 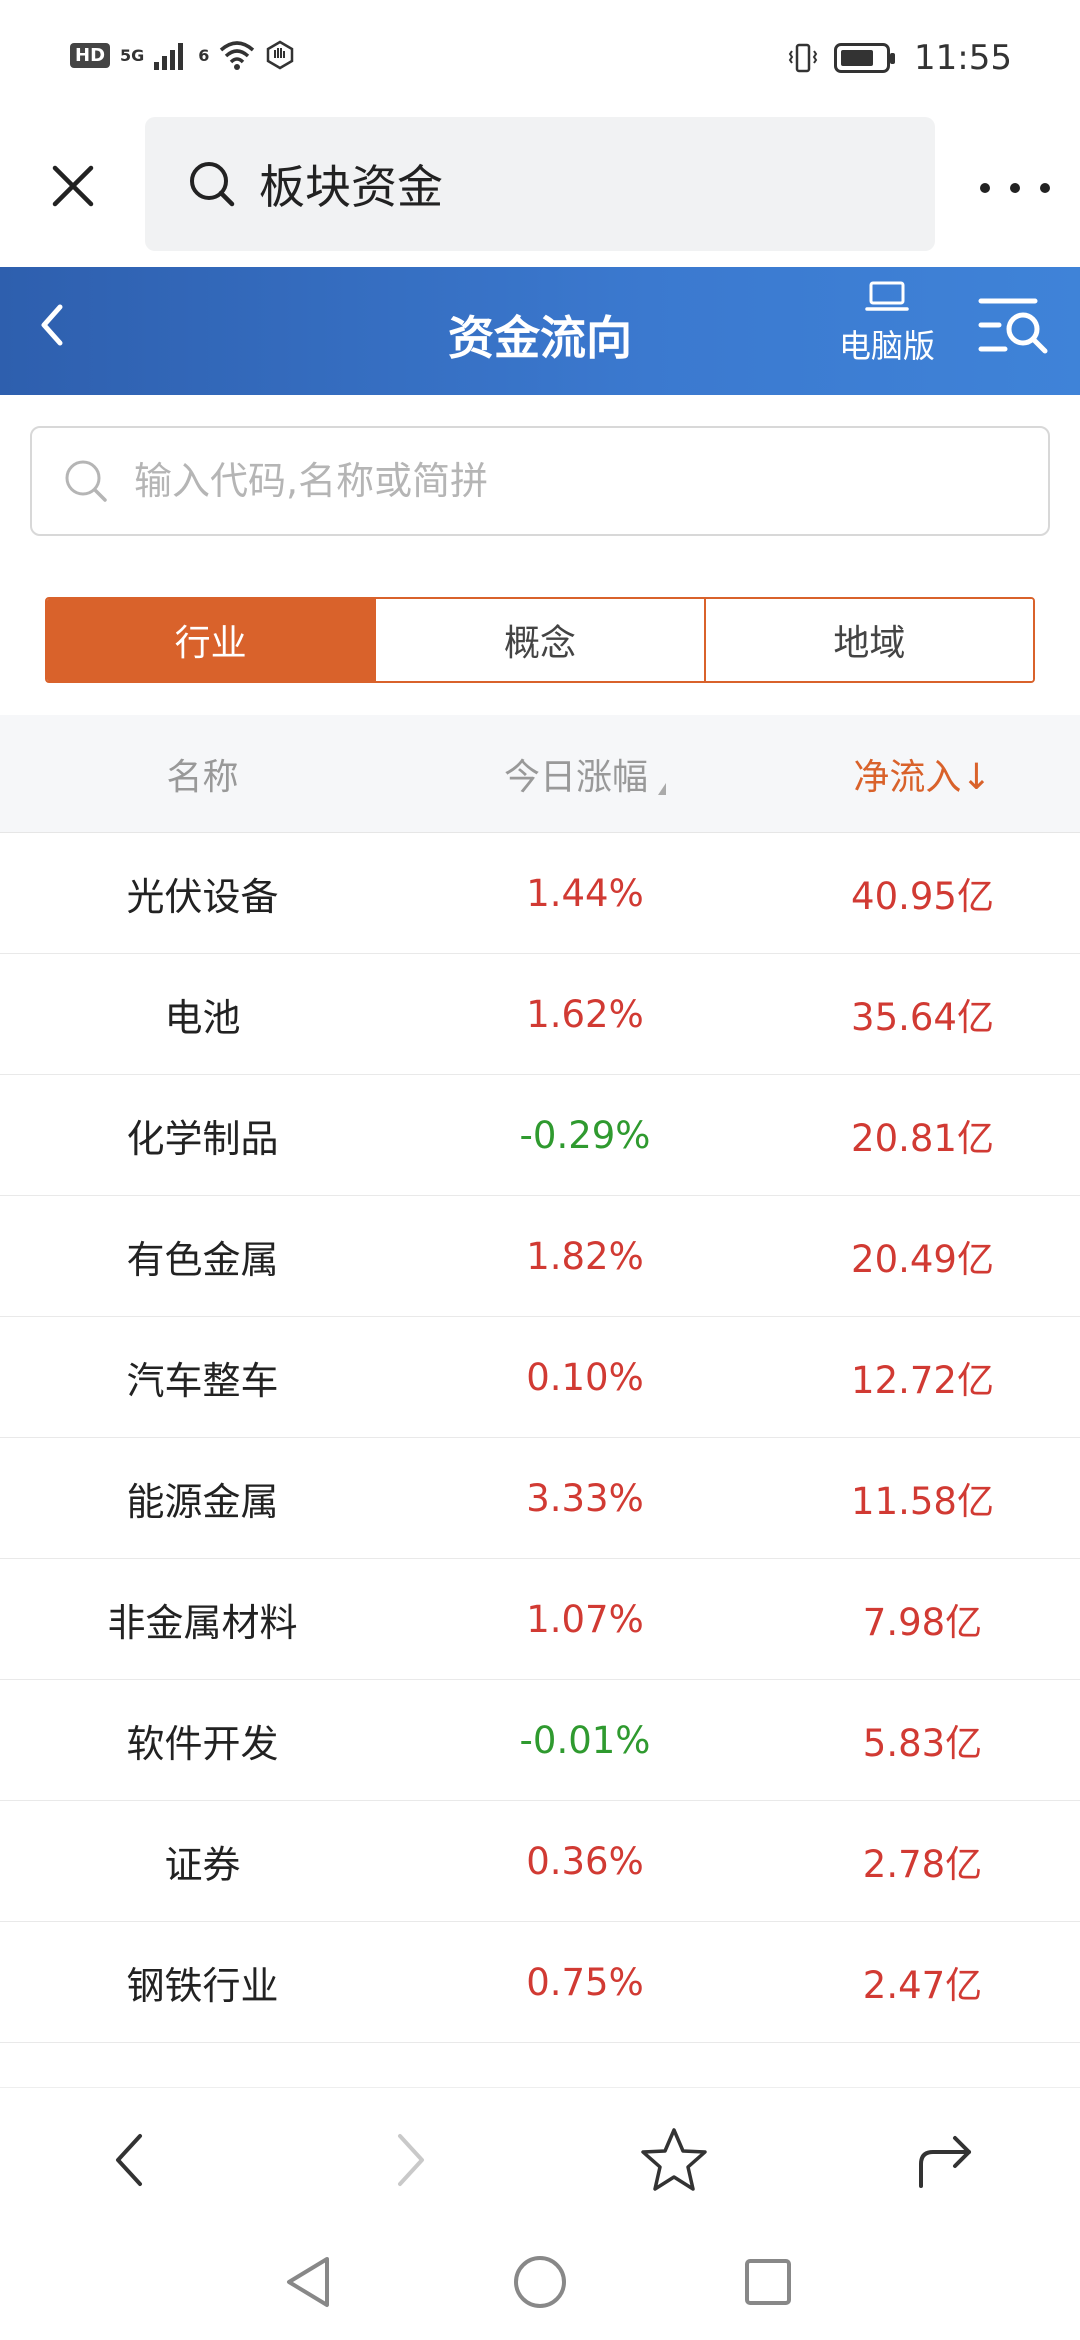 I want to click on row-name: 有色金属, so click(x=202, y=1259).